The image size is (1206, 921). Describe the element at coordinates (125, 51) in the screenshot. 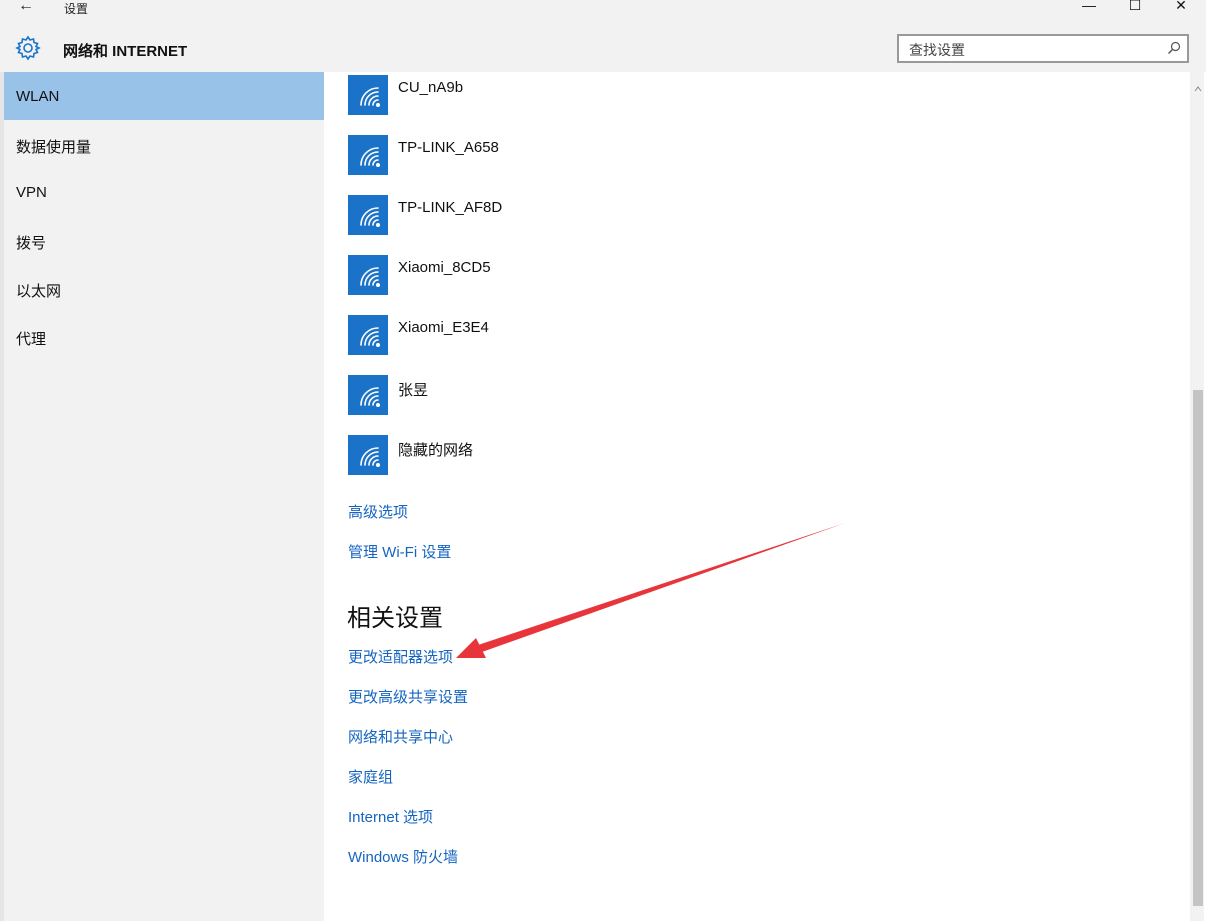

I see `page-title: 网络和 INTERNET` at that location.